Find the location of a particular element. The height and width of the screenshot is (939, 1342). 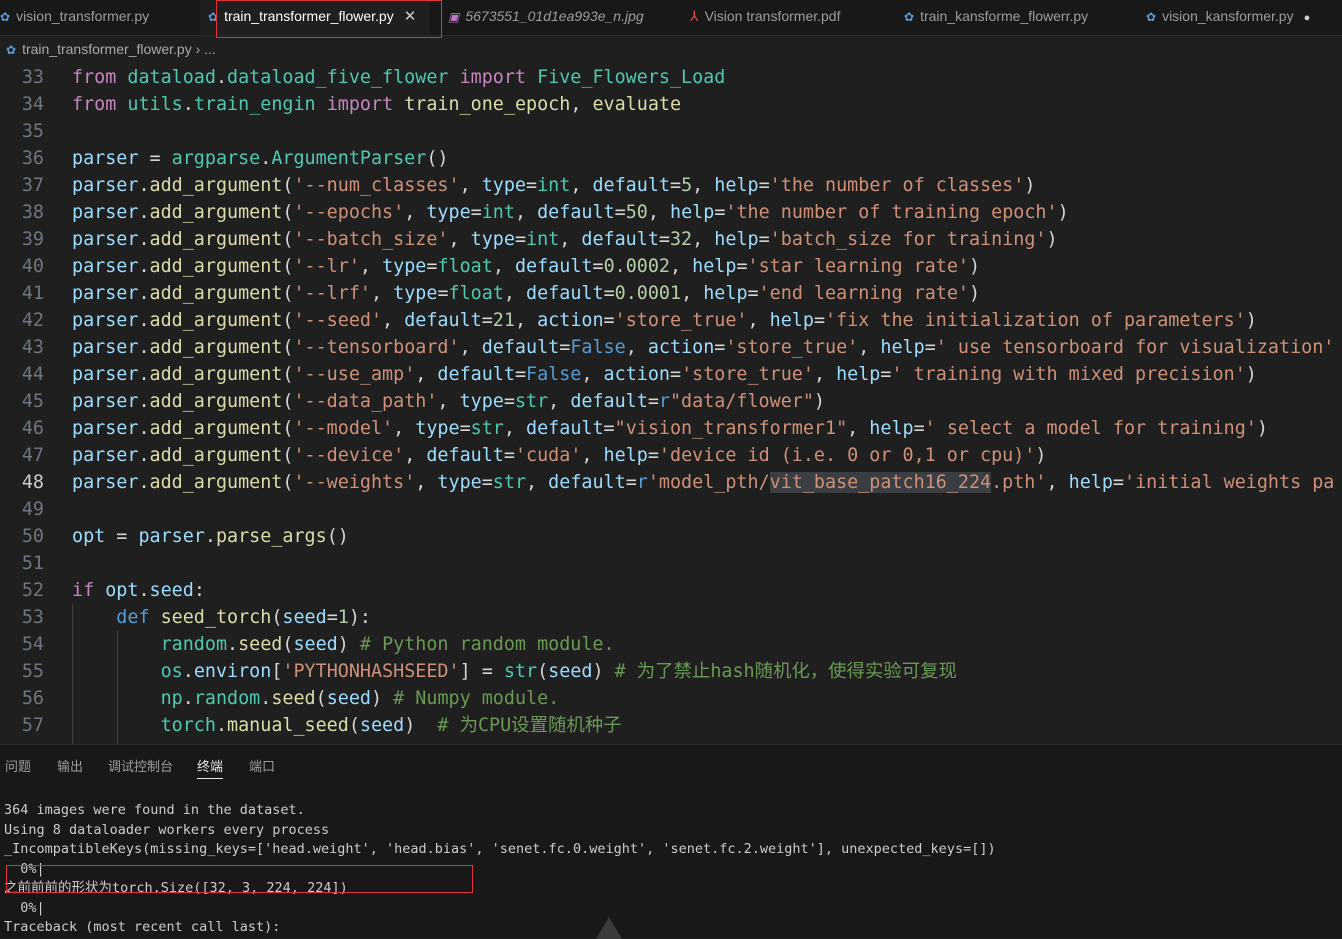

tab-label: vision_kansformer.py is located at coordinates (1228, 16).